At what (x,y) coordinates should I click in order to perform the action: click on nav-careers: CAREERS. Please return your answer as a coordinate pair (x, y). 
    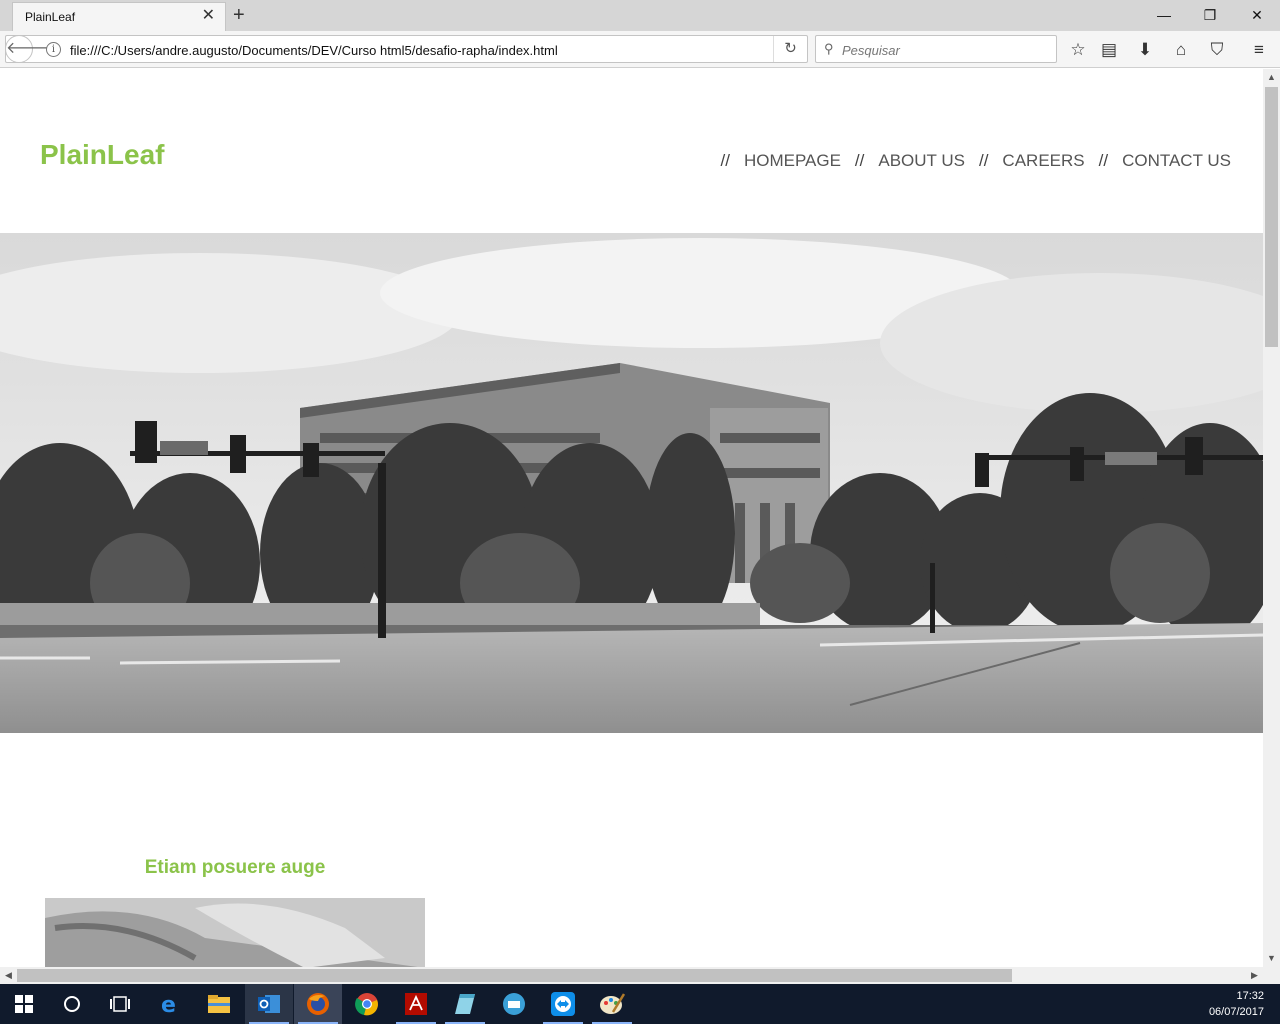
    Looking at the image, I should click on (1043, 160).